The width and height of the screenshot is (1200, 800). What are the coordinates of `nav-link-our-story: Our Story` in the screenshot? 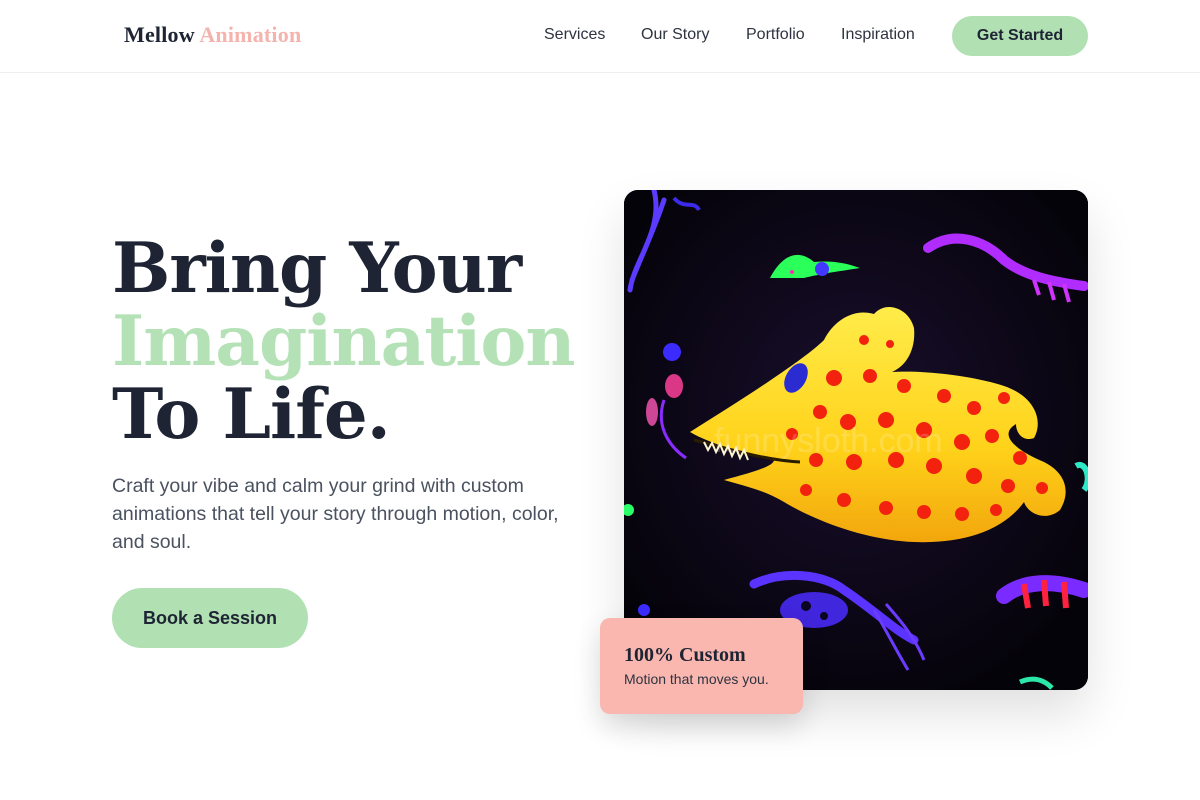 It's located at (675, 35).